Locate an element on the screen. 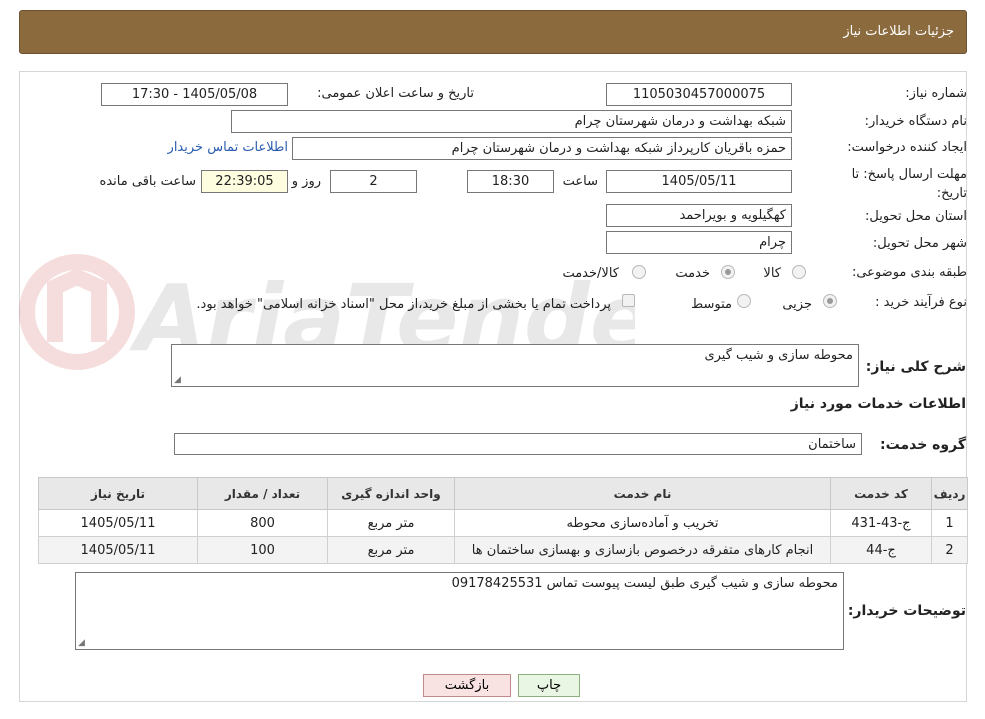  page-title: جزئیات اطلاعات نیاز is located at coordinates (898, 31).